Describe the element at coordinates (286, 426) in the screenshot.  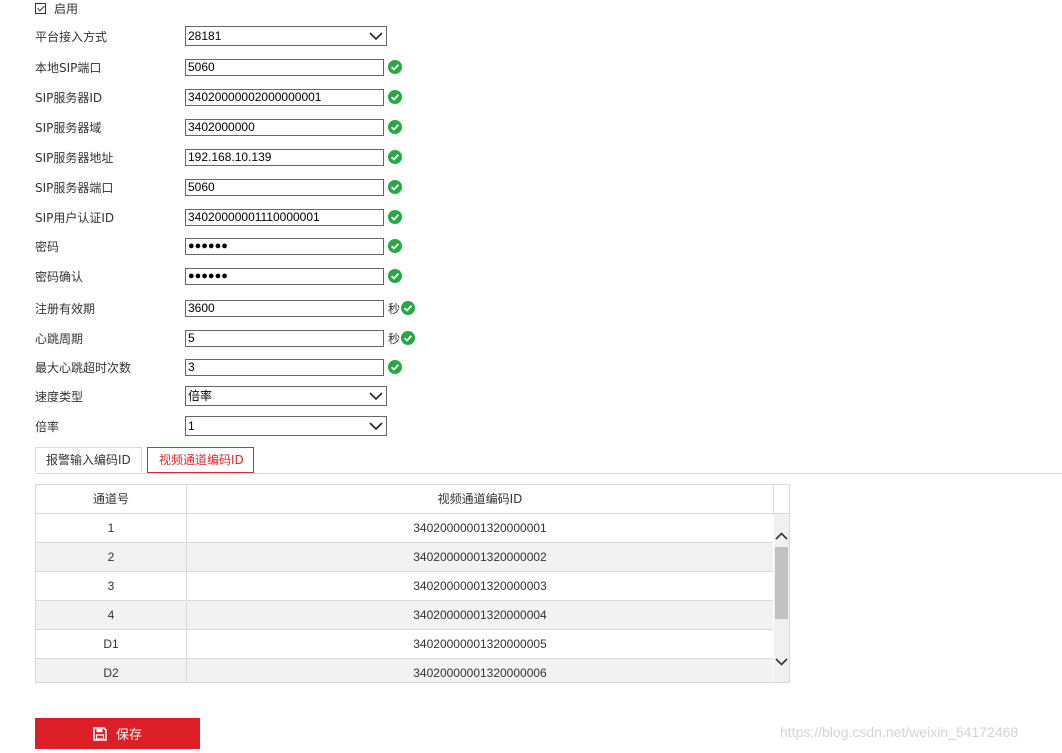
I see `rate-select: 1` at that location.